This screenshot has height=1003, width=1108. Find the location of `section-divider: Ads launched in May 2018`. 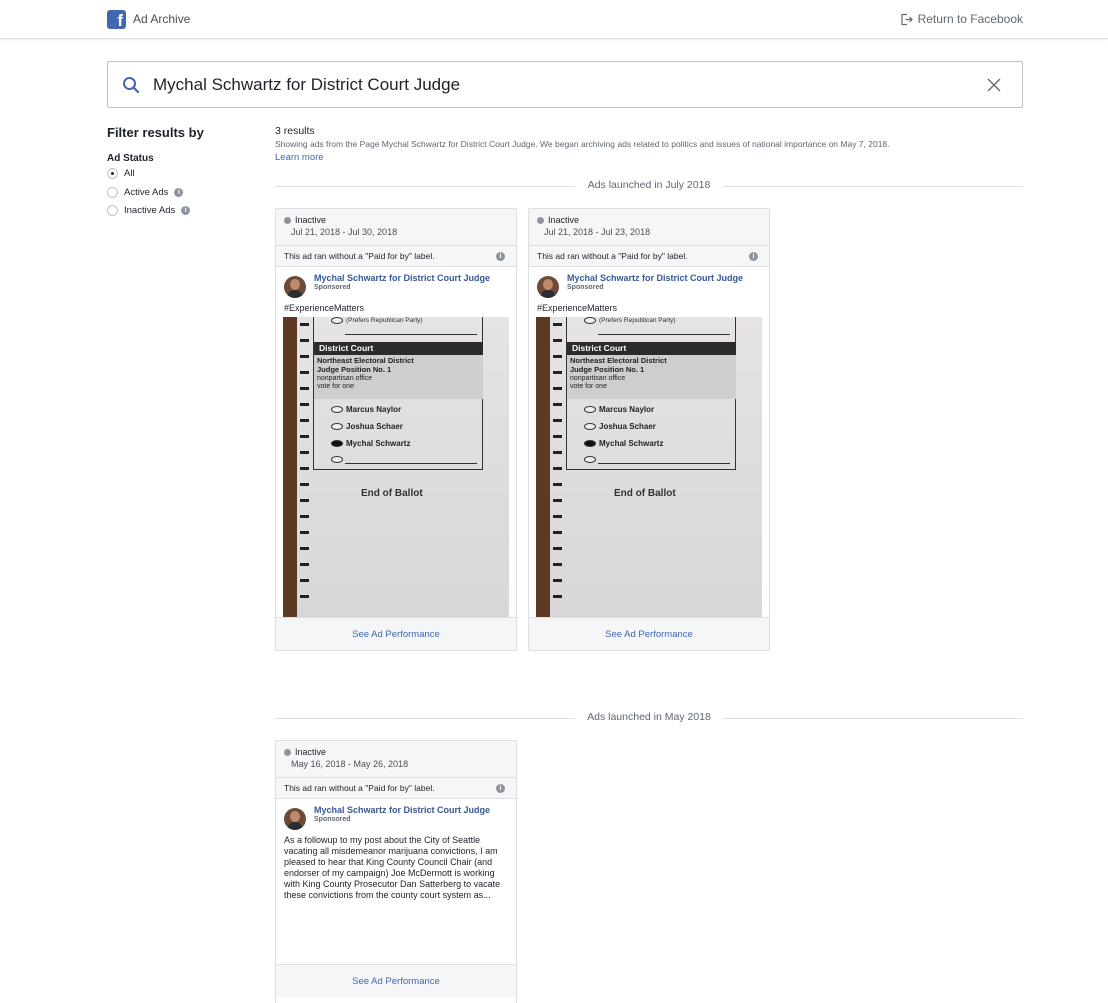

section-divider: Ads launched in May 2018 is located at coordinates (649, 718).